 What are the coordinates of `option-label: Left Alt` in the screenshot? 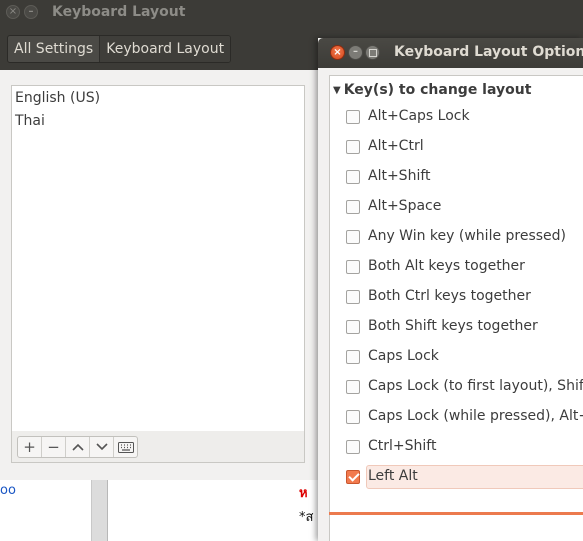 It's located at (393, 476).